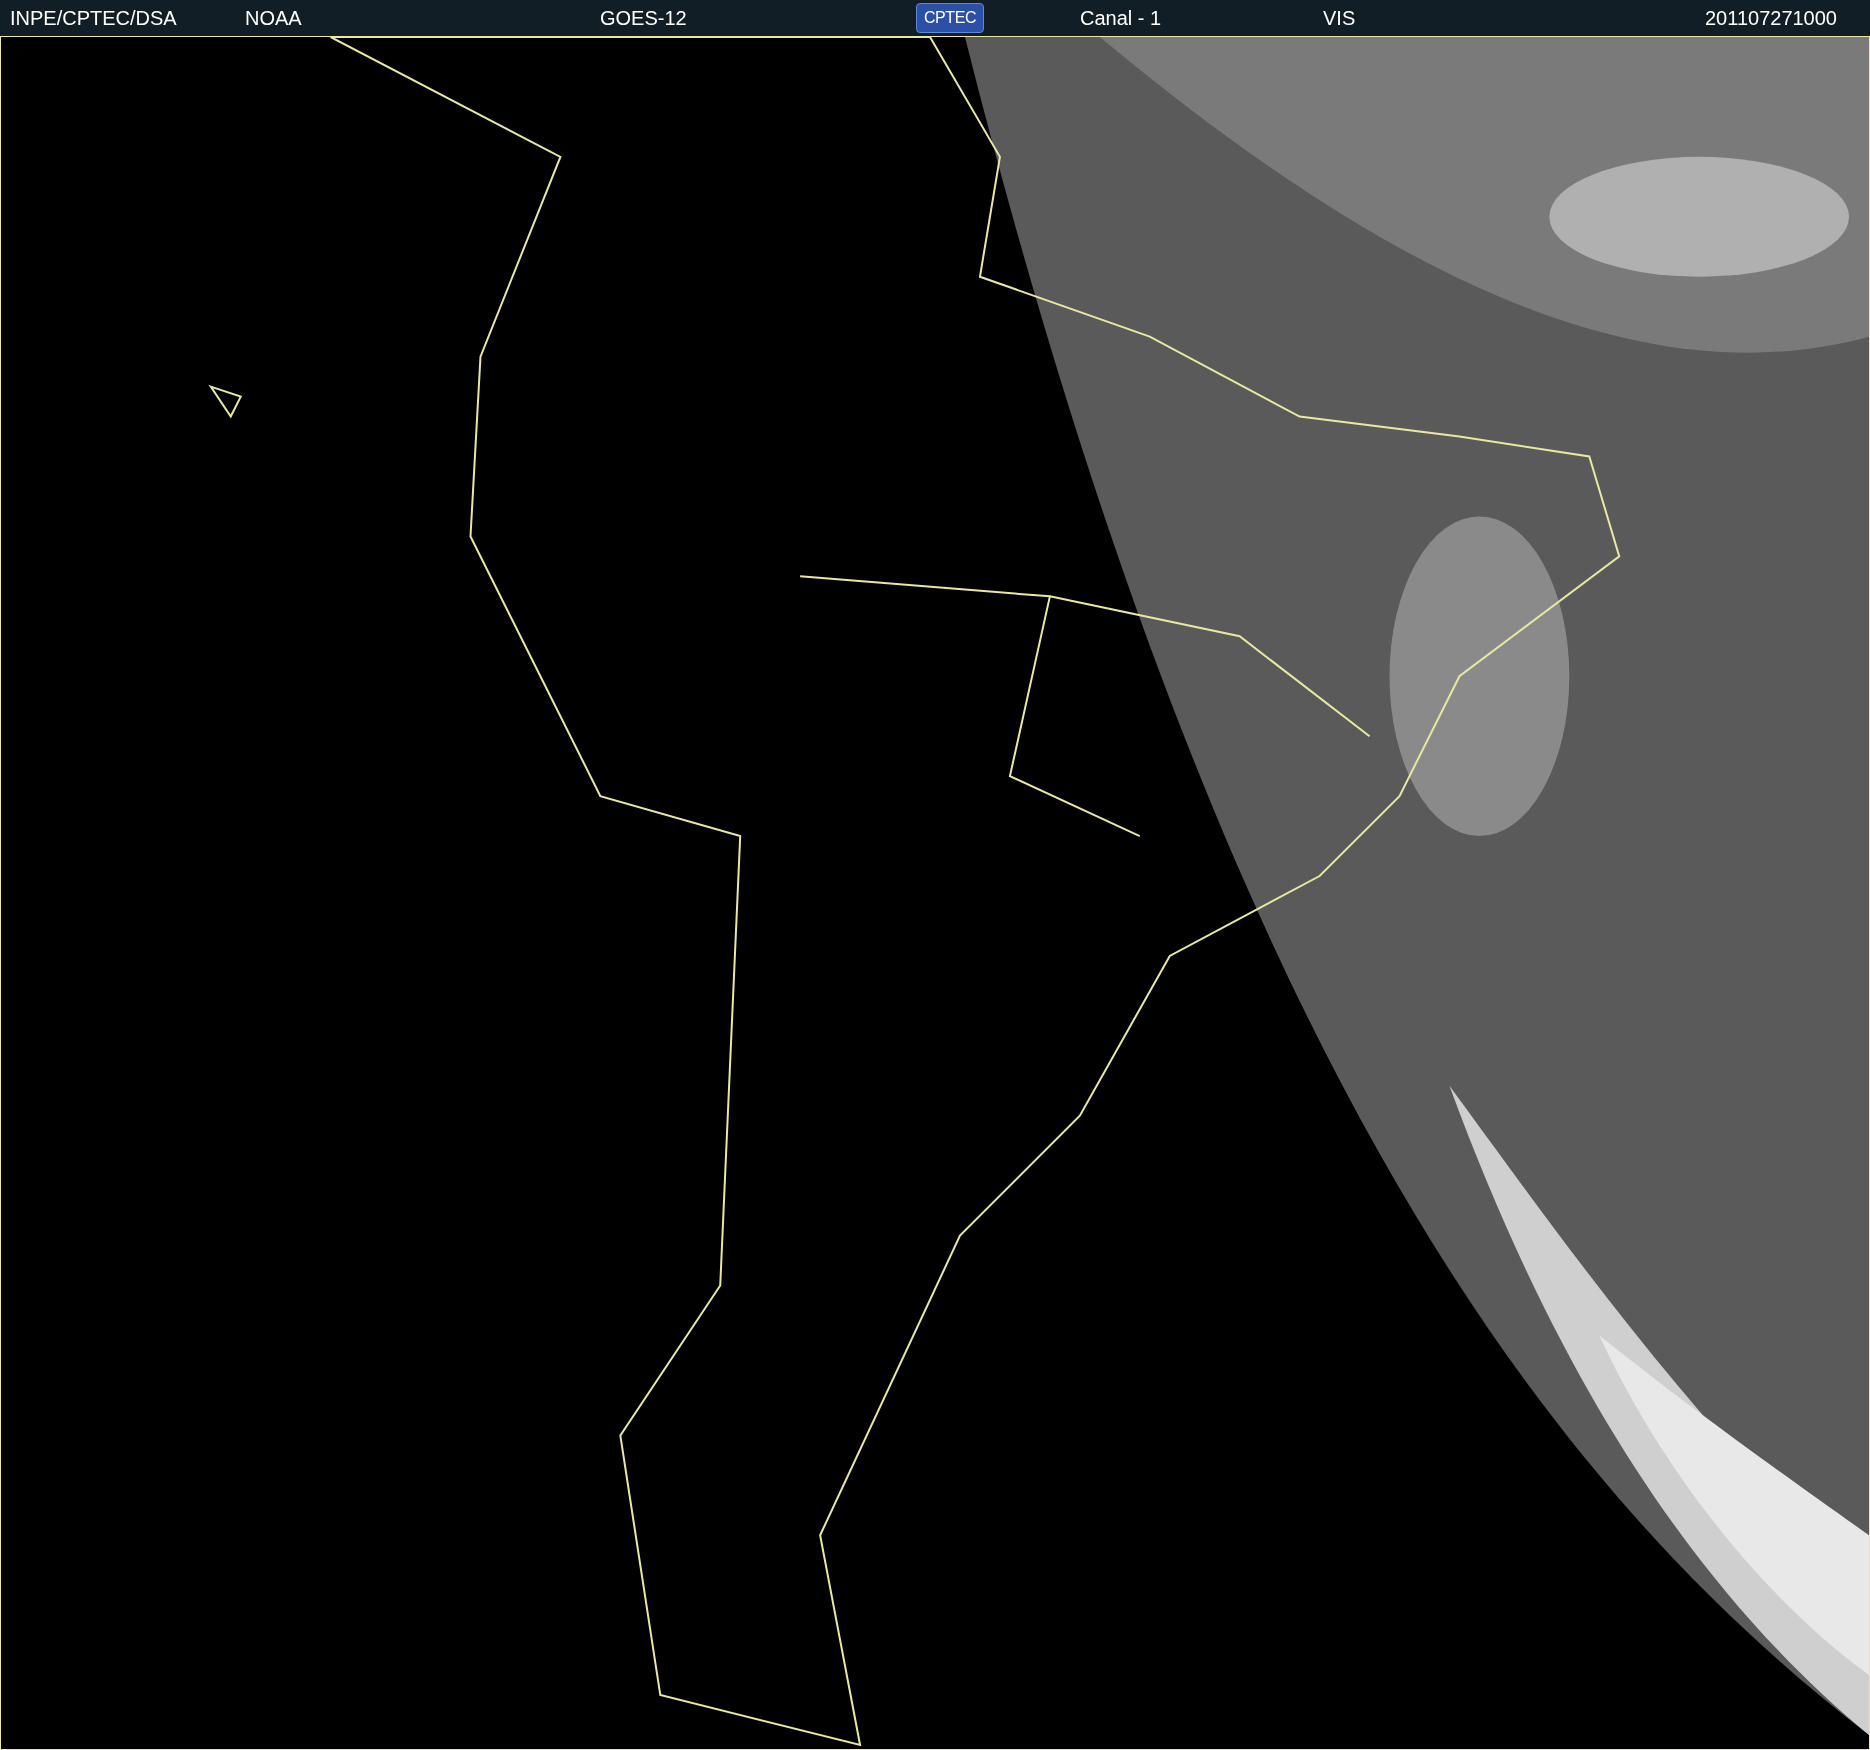 The height and width of the screenshot is (1750, 1870). Describe the element at coordinates (1771, 18) in the screenshot. I see `header-label: 201107271000` at that location.